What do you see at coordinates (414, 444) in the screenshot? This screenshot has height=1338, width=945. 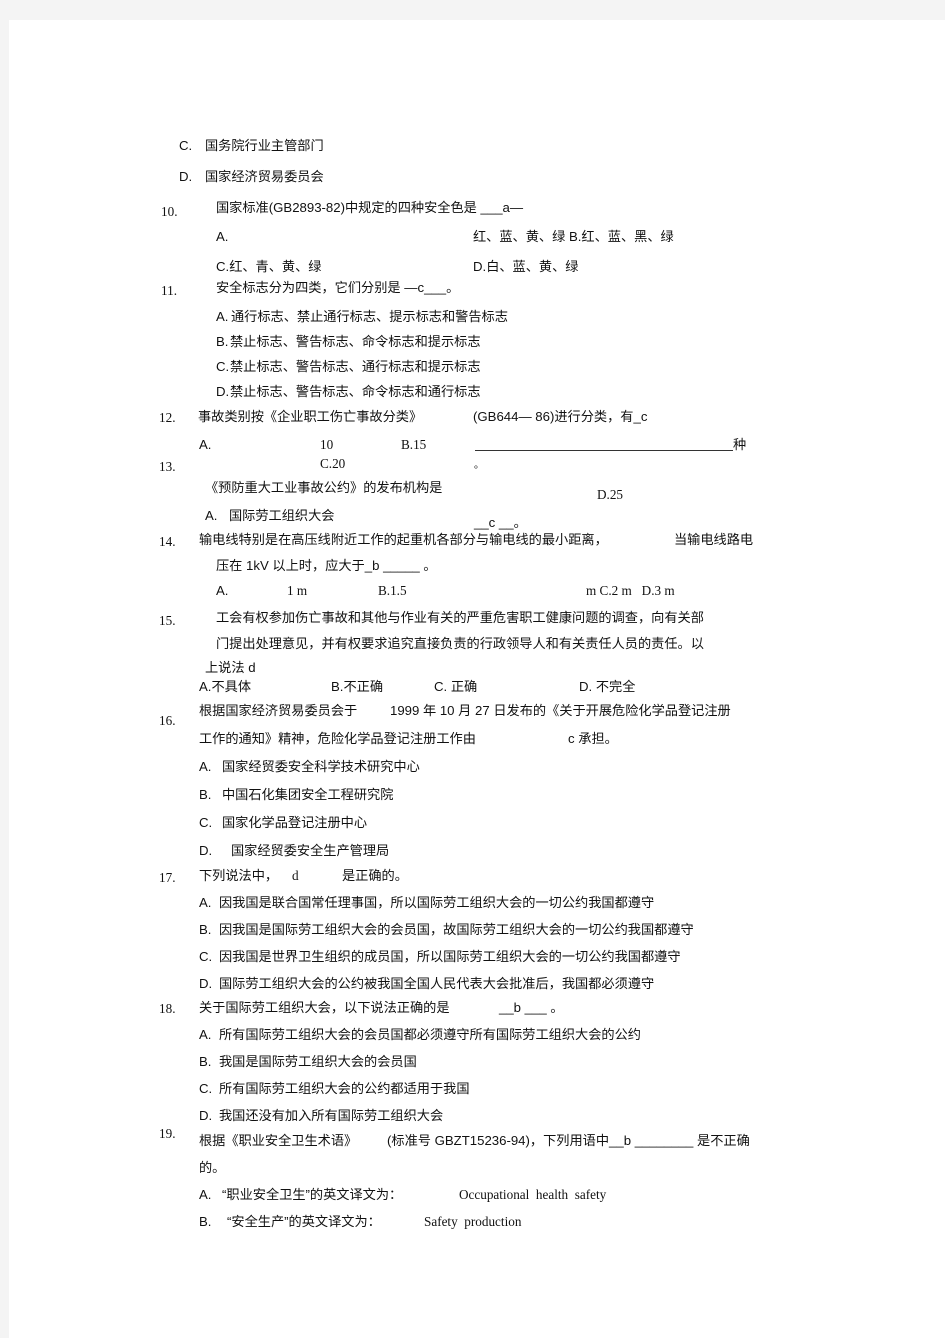 I see `question-12-option-b-label: B.15` at bounding box center [414, 444].